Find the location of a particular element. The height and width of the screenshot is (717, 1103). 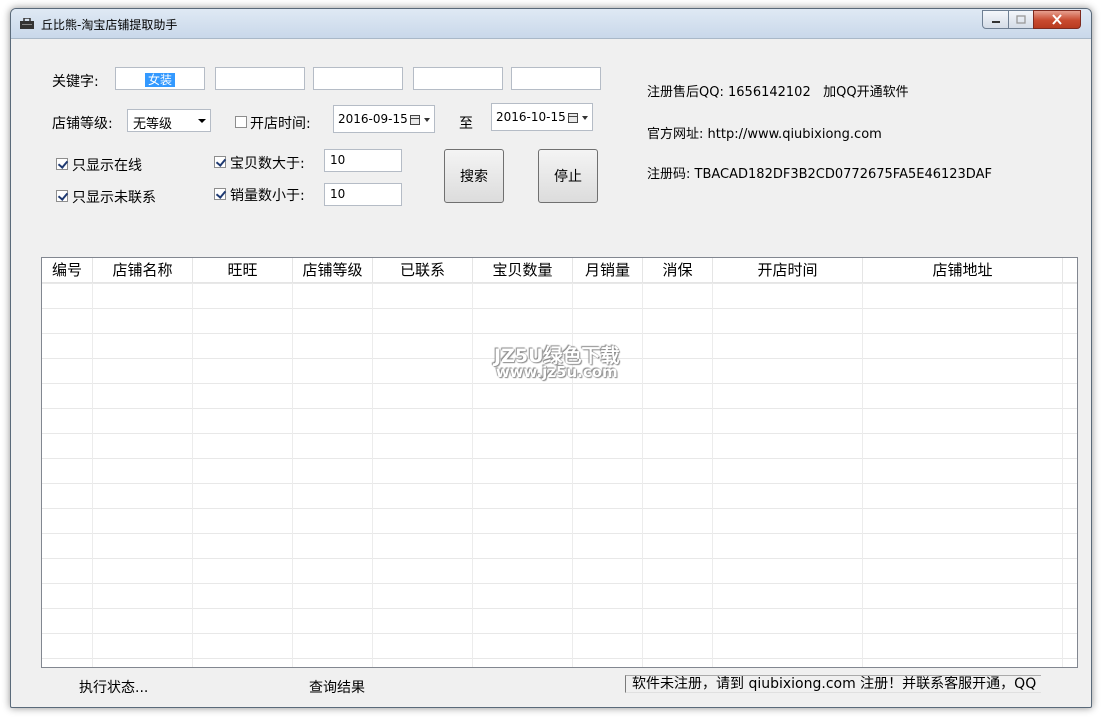

window-title: 丘比熊-淘宝店铺提取助手 is located at coordinates (109, 25).